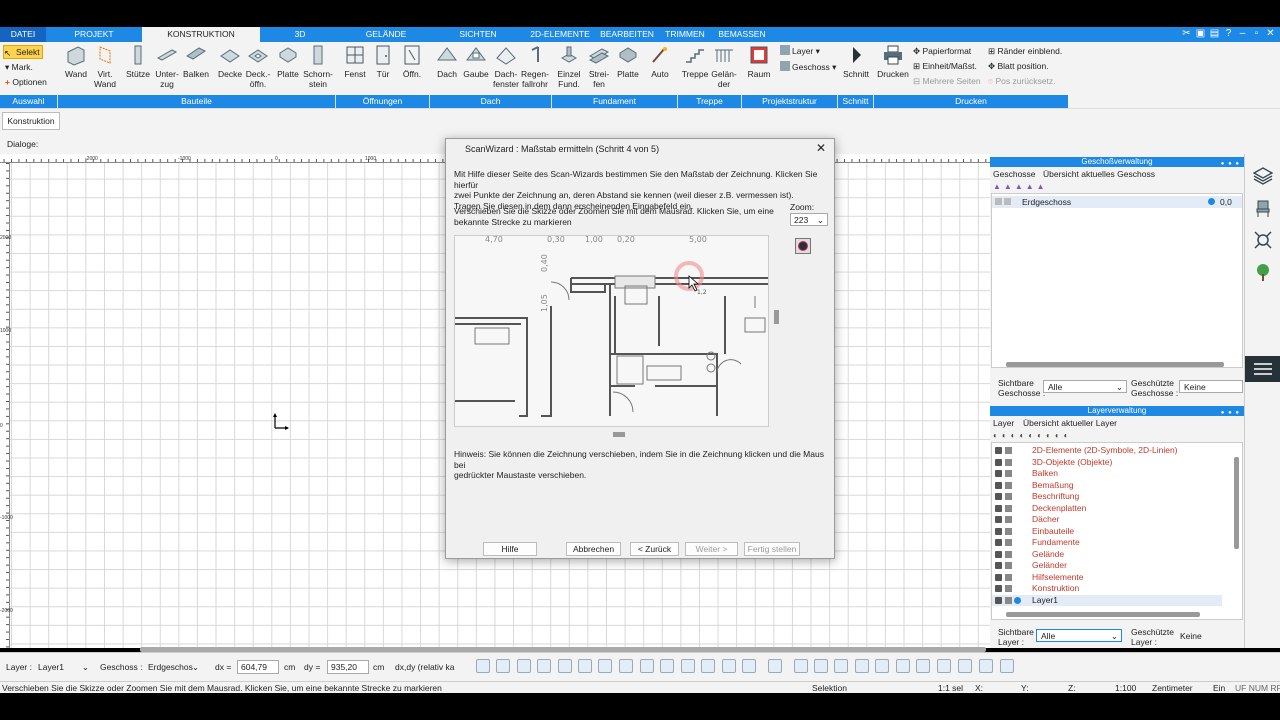 The image size is (1280, 720). What do you see at coordinates (945, 66) in the screenshot?
I see `einheit-button: ⊞ Einheit/Maßst.` at bounding box center [945, 66].